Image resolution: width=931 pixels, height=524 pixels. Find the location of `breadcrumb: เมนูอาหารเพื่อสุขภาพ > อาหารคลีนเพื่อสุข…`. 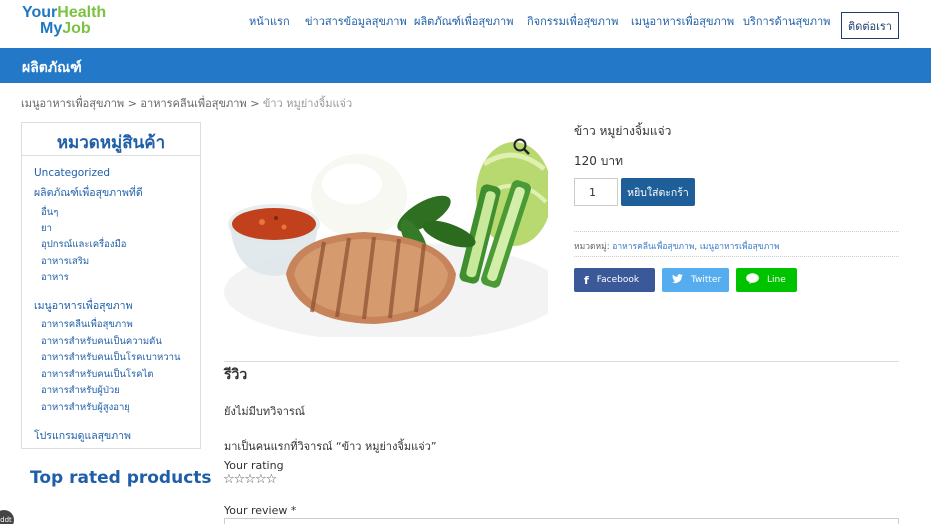

breadcrumb: เมนูอาหารเพื่อสุขภาพ > อาหารคลีนเพื่อสุข… is located at coordinates (186, 103).